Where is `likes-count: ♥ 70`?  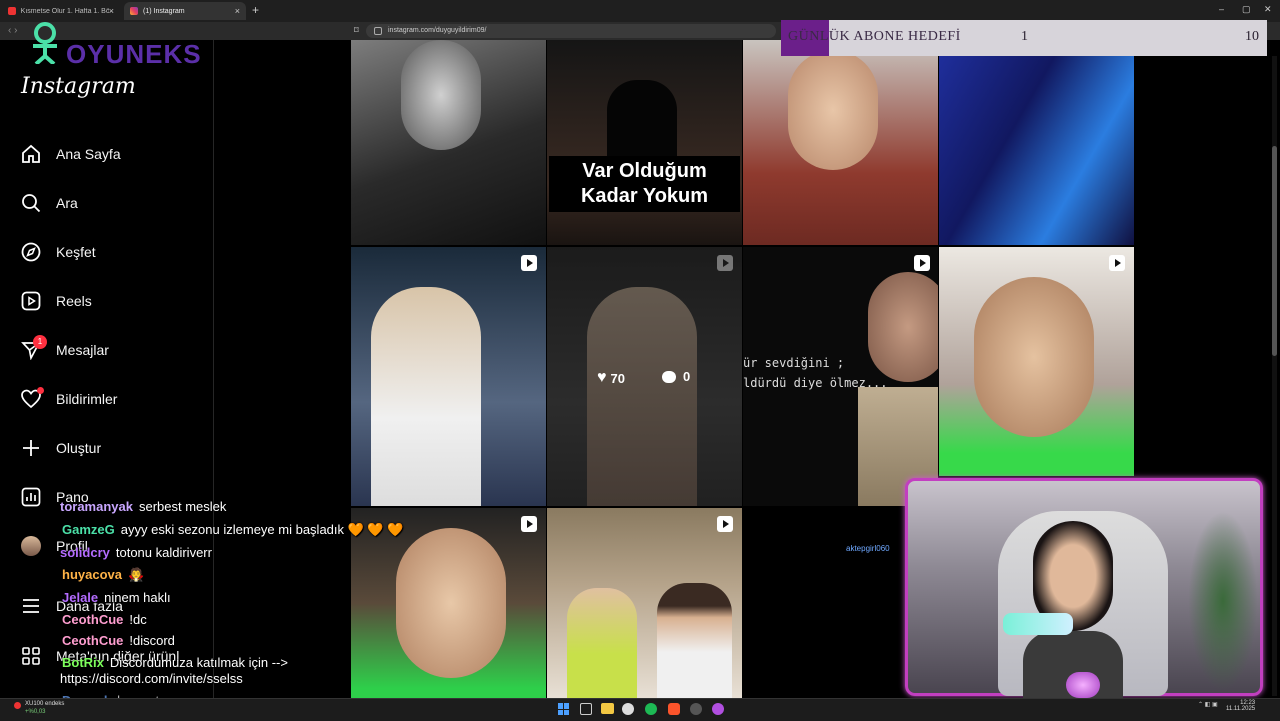
likes-count: ♥ 70 is located at coordinates (611, 377).